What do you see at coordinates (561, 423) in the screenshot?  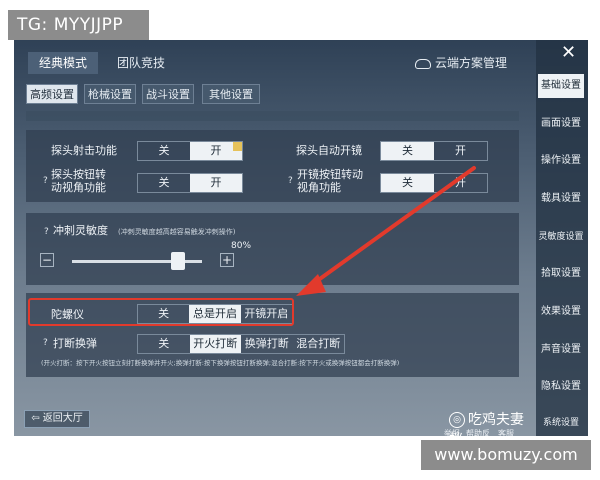 I see `sidebar-item-system: 系统设置` at bounding box center [561, 423].